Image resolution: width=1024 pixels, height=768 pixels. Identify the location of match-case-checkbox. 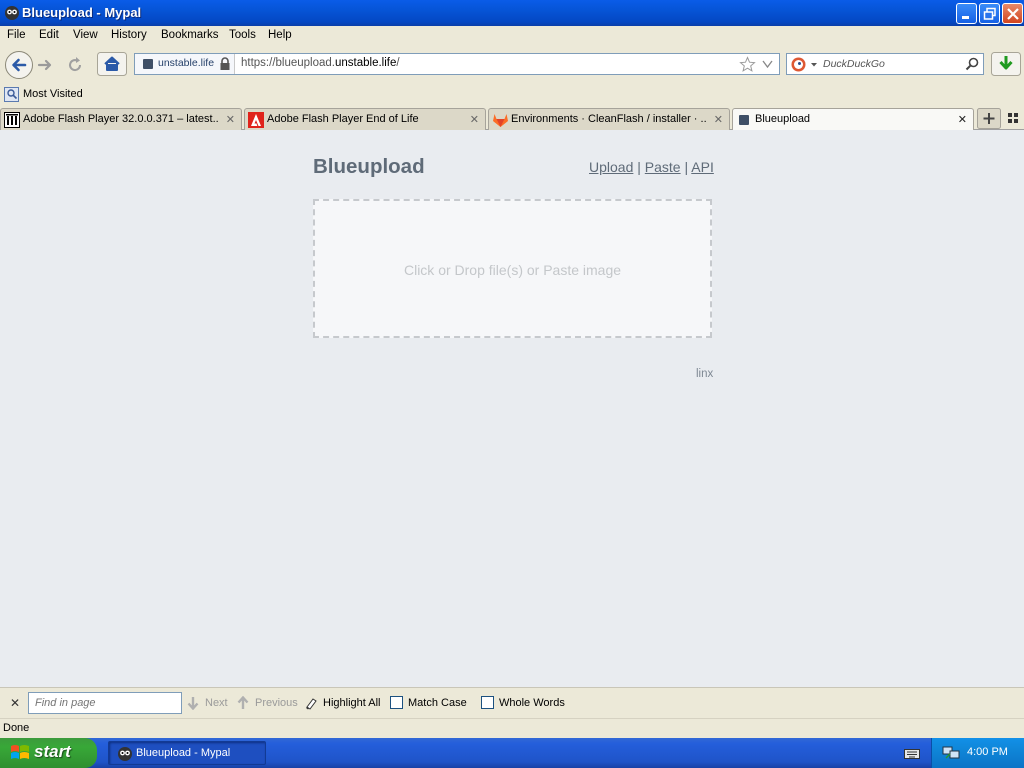
(396, 702).